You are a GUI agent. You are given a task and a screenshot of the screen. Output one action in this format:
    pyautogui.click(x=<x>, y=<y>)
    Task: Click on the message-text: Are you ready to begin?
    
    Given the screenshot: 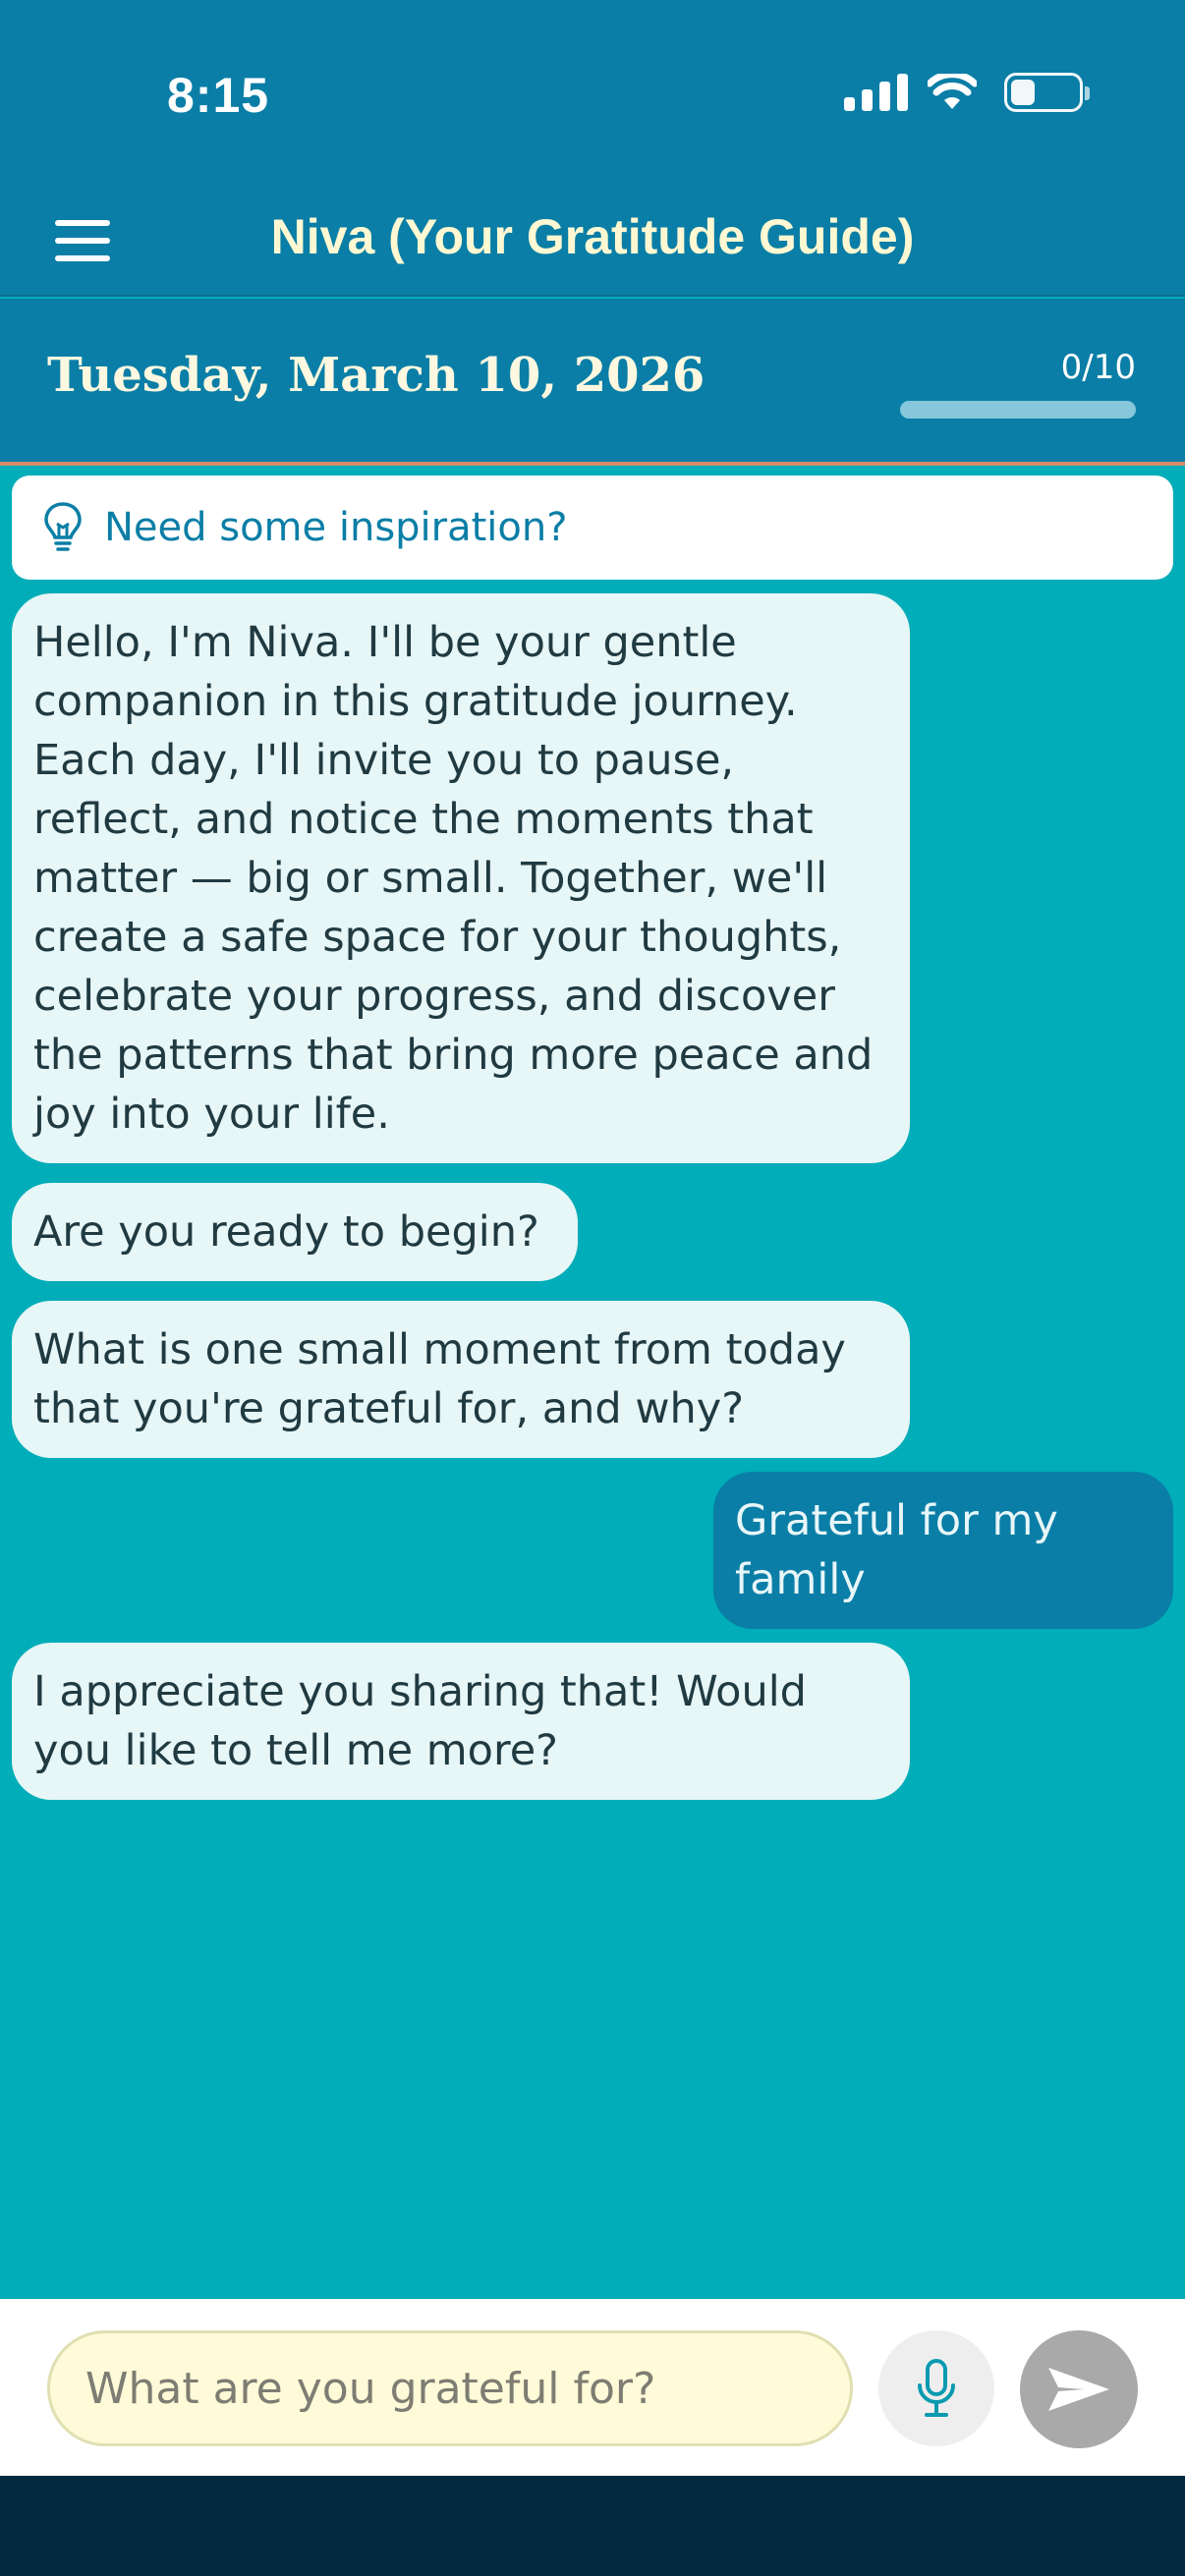 What is the action you would take?
    pyautogui.click(x=286, y=1232)
    